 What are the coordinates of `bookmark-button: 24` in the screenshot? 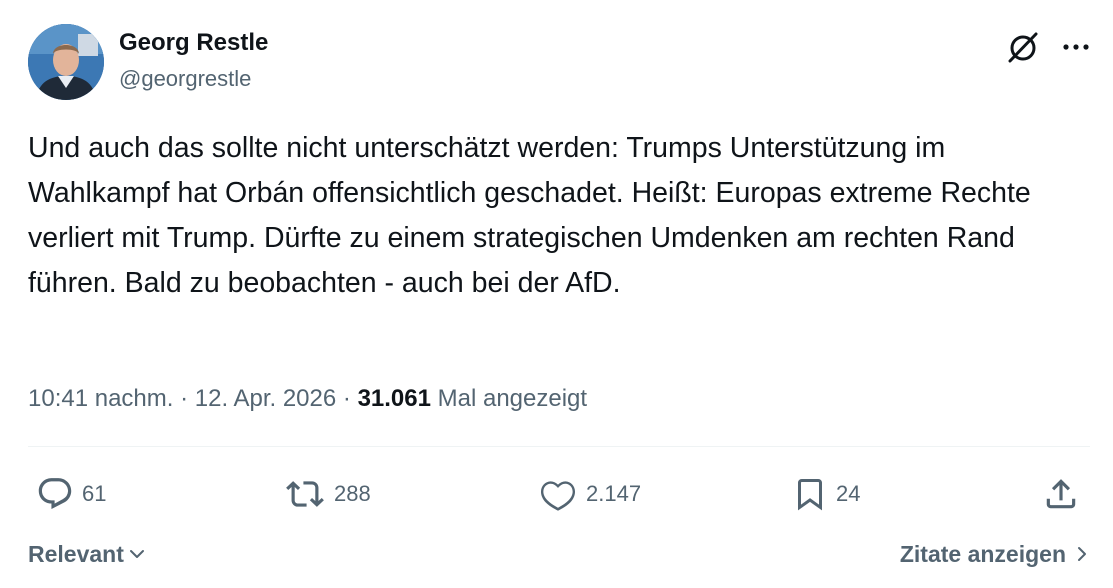 It's located at (826, 494).